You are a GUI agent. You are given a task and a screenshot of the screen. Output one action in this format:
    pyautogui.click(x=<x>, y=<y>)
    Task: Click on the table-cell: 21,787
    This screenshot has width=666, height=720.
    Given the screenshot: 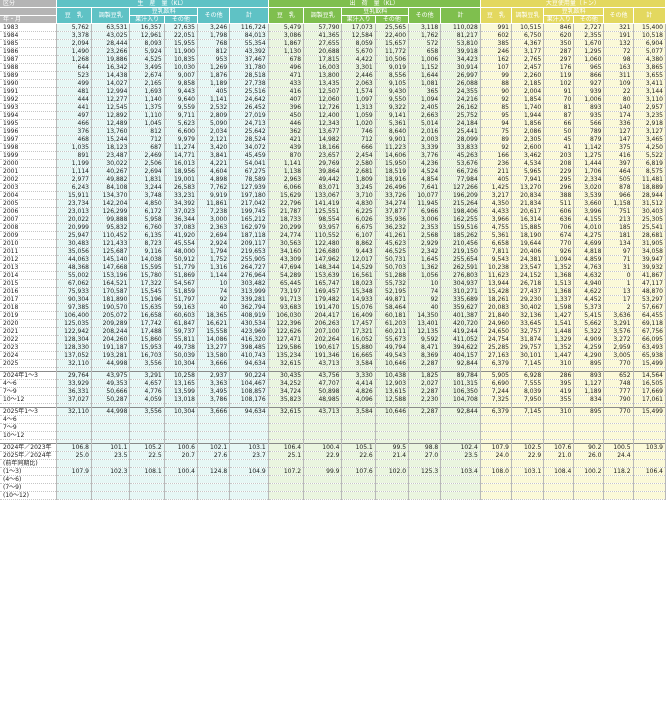 What is the action you would take?
    pyautogui.click(x=286, y=211)
    